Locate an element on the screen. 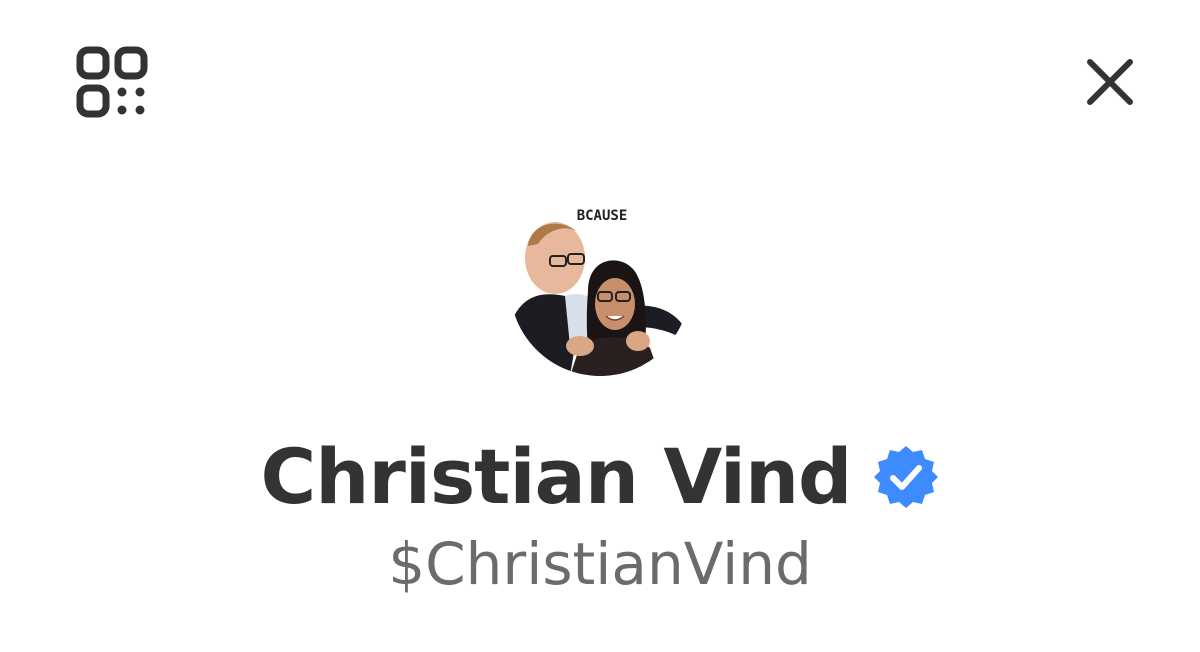 The width and height of the screenshot is (1200, 652). qr-code-icon is located at coordinates (112, 82).